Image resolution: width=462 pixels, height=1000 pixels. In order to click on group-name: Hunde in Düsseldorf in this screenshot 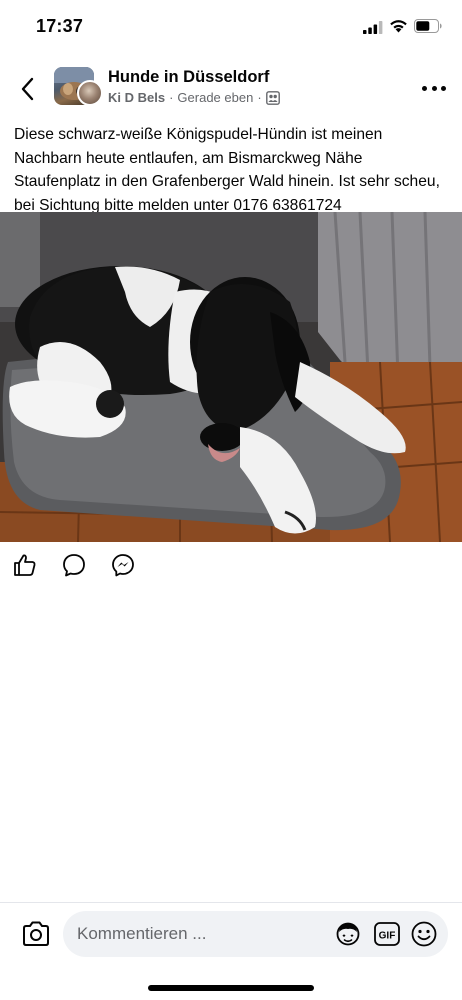, I will do `click(188, 77)`.